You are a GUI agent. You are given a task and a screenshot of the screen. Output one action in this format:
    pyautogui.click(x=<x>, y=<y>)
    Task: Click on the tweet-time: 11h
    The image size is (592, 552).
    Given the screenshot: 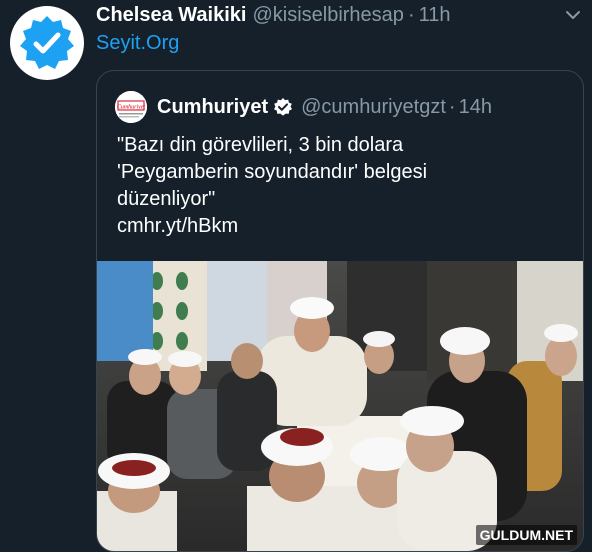 What is the action you would take?
    pyautogui.click(x=435, y=15)
    